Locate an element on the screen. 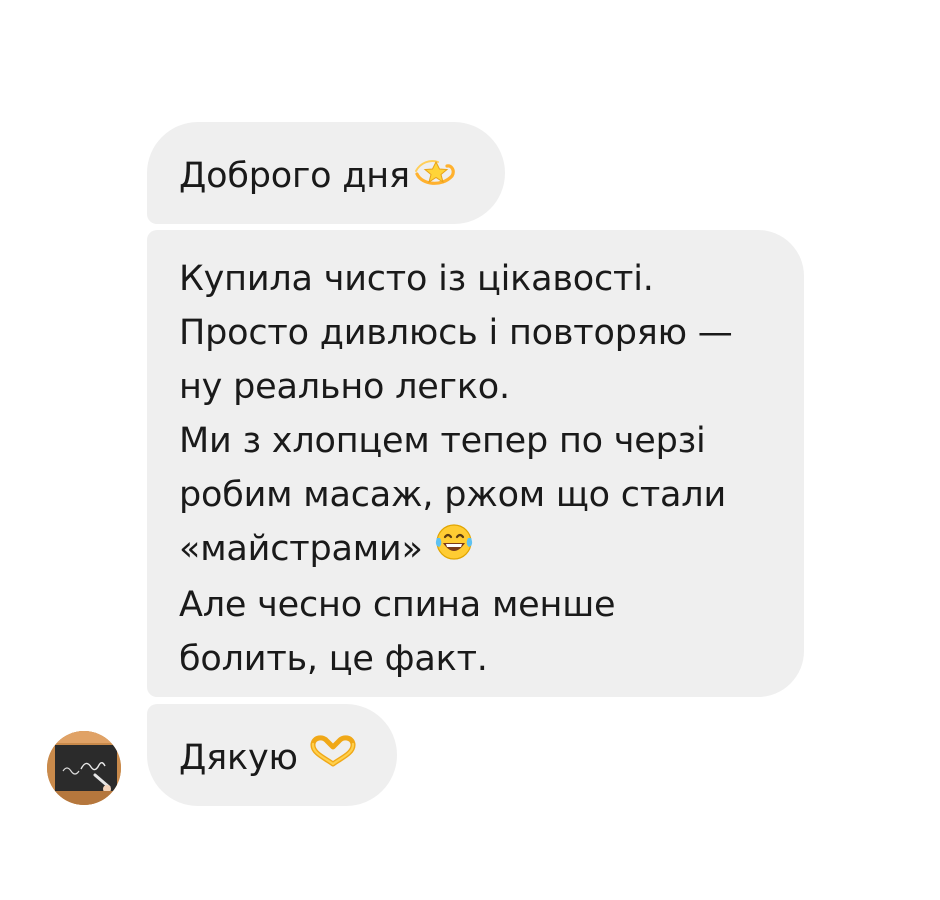  message-line-with-emoji: «майстрами» is located at coordinates (491, 550).